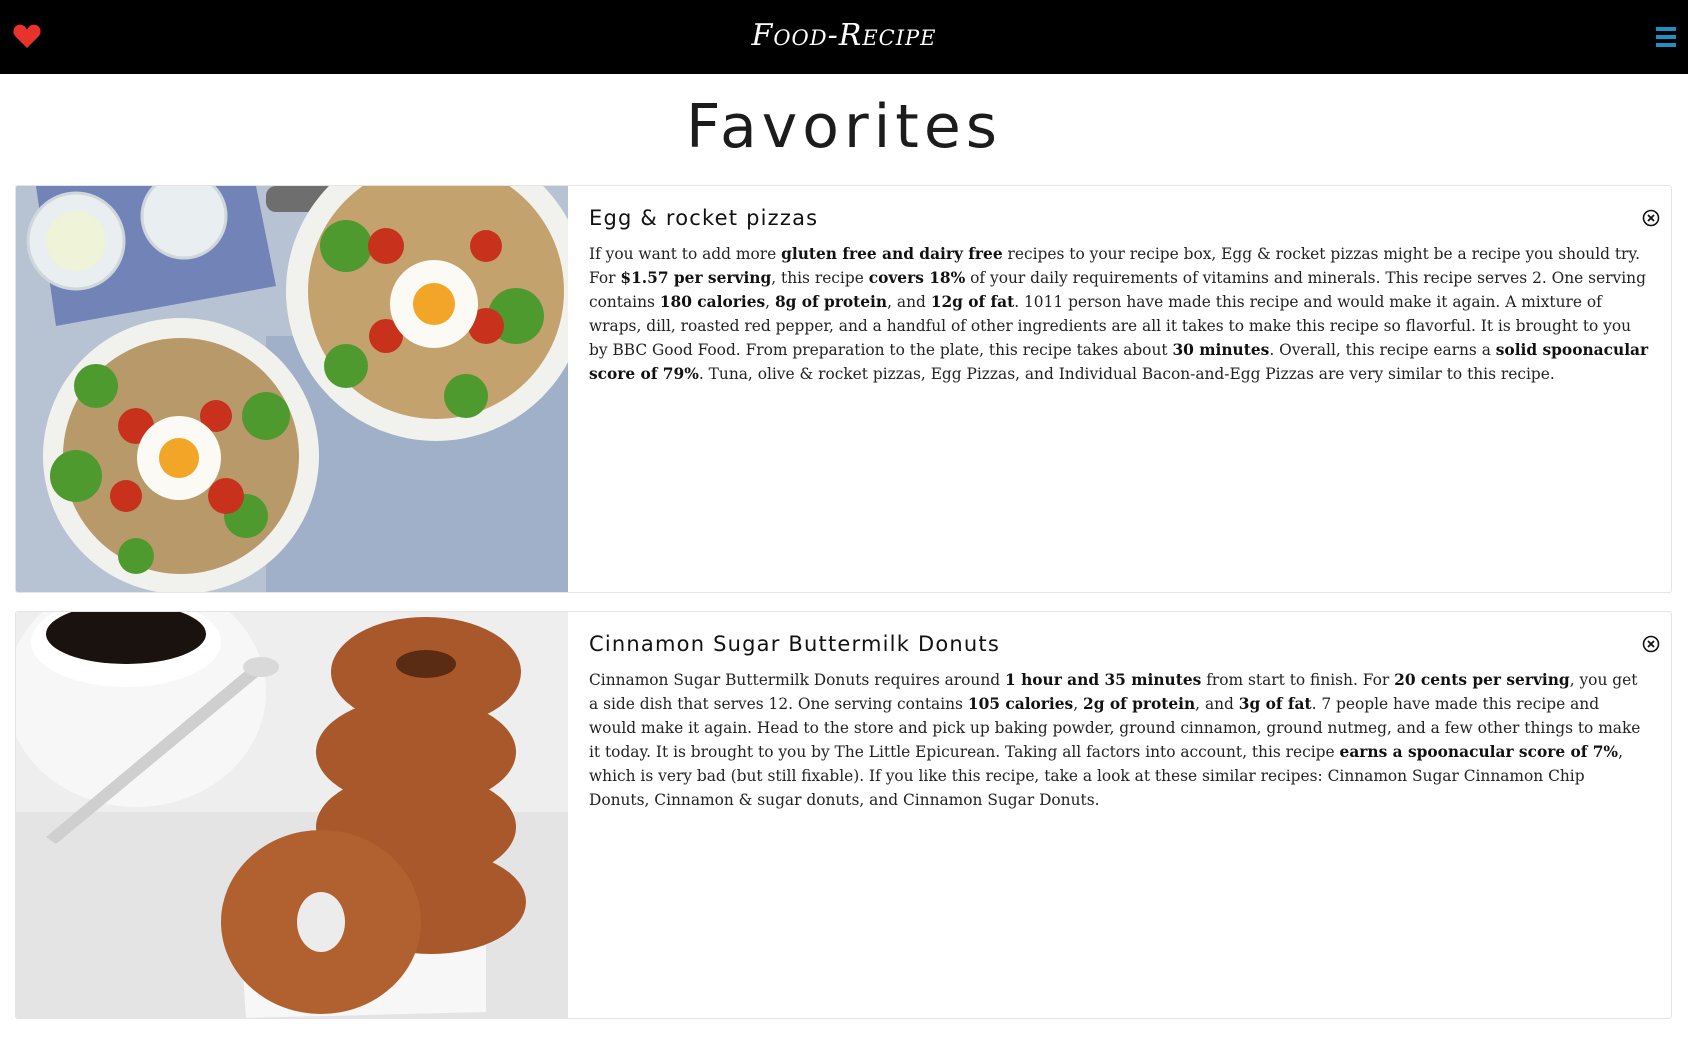 The image size is (1688, 1037). What do you see at coordinates (831, 302) in the screenshot?
I see `summary-highlight: 8g of protein` at bounding box center [831, 302].